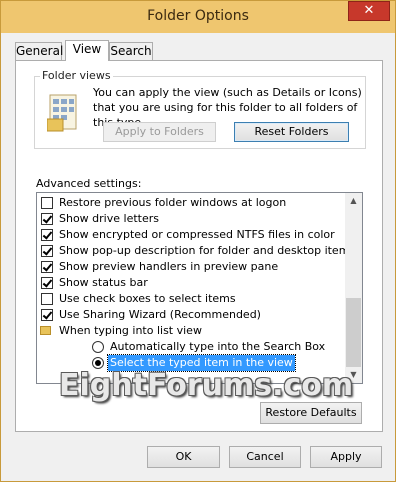  I want to click on setting-use-check-boxes: Use check boxes to select items, so click(192, 299).